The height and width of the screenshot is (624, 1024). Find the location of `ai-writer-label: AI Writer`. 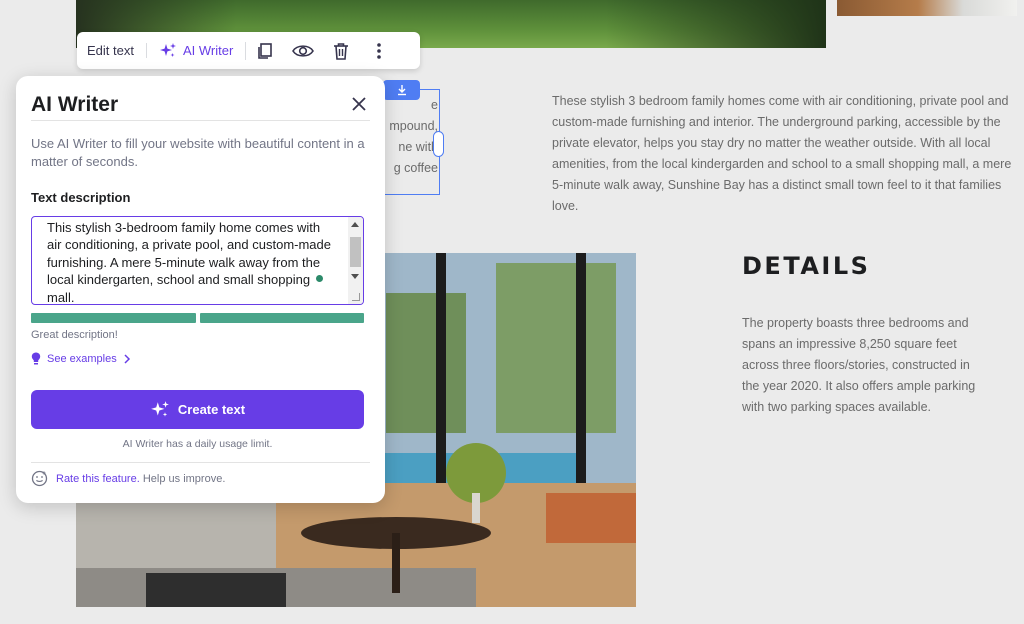

ai-writer-label: AI Writer is located at coordinates (208, 50).